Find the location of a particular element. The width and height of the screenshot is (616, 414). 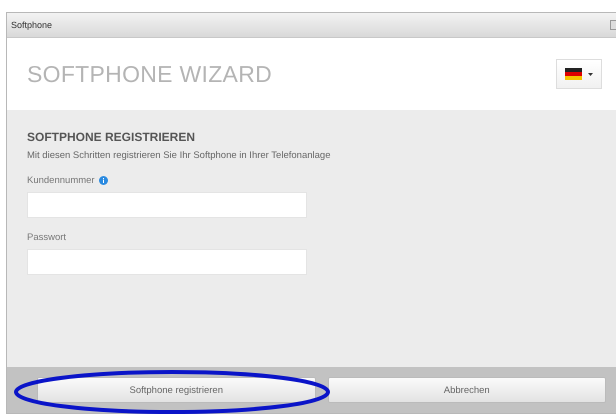

field-label: Kundennummer is located at coordinates (61, 180).